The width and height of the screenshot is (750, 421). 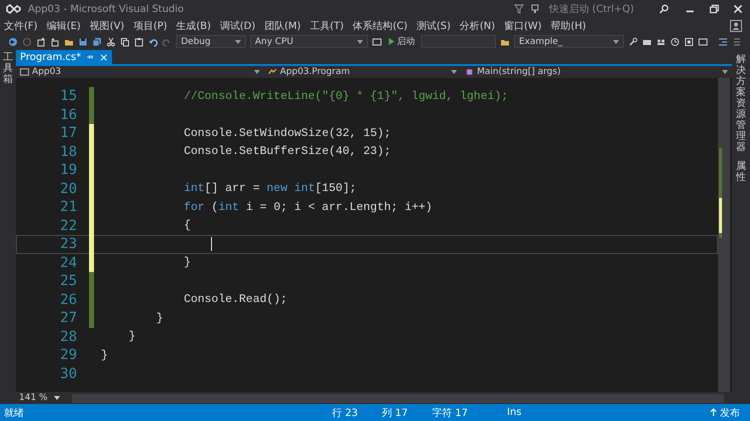 What do you see at coordinates (232, 189) in the screenshot?
I see `code-text: [] arr =` at bounding box center [232, 189].